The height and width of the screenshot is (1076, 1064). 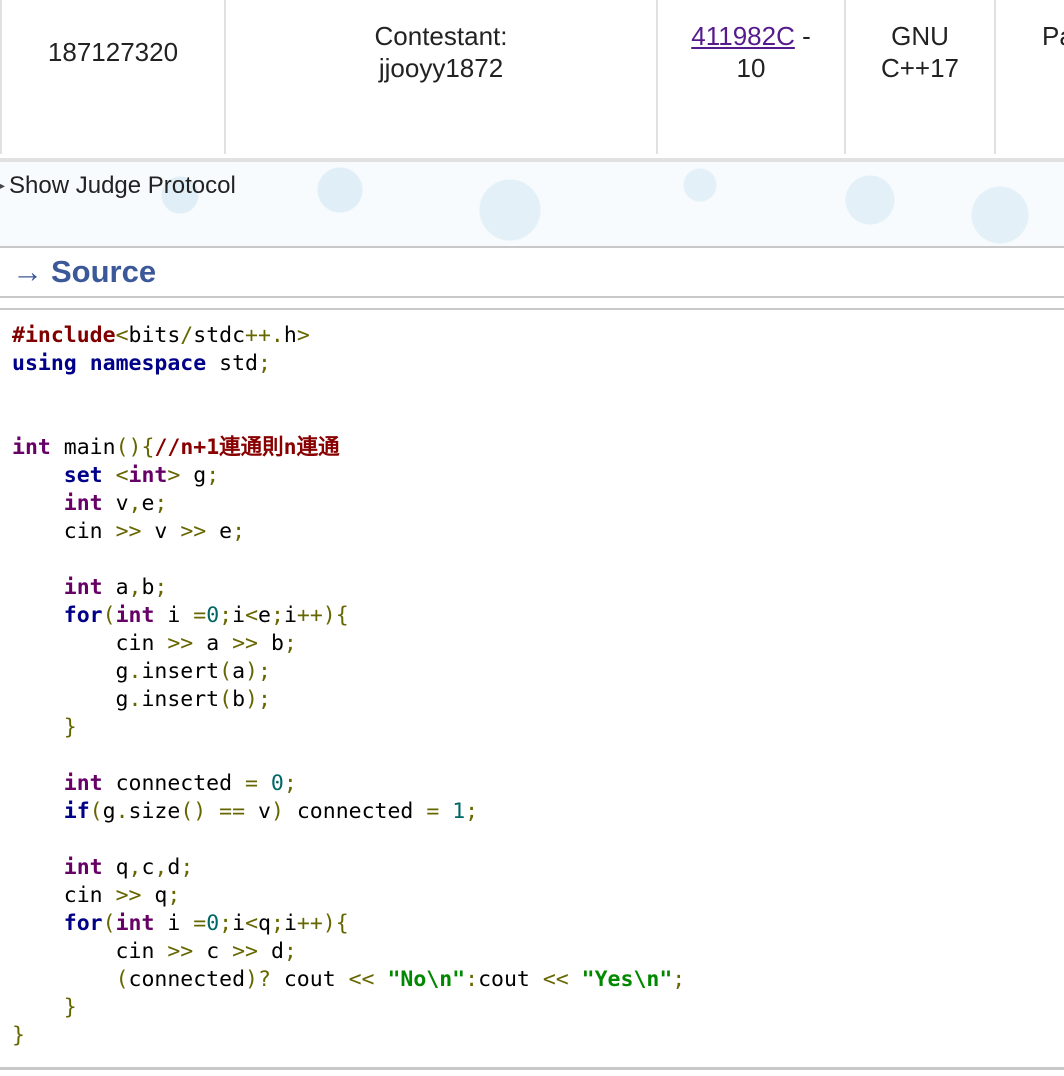 I want to click on snowflake-background, so click(x=532, y=202).